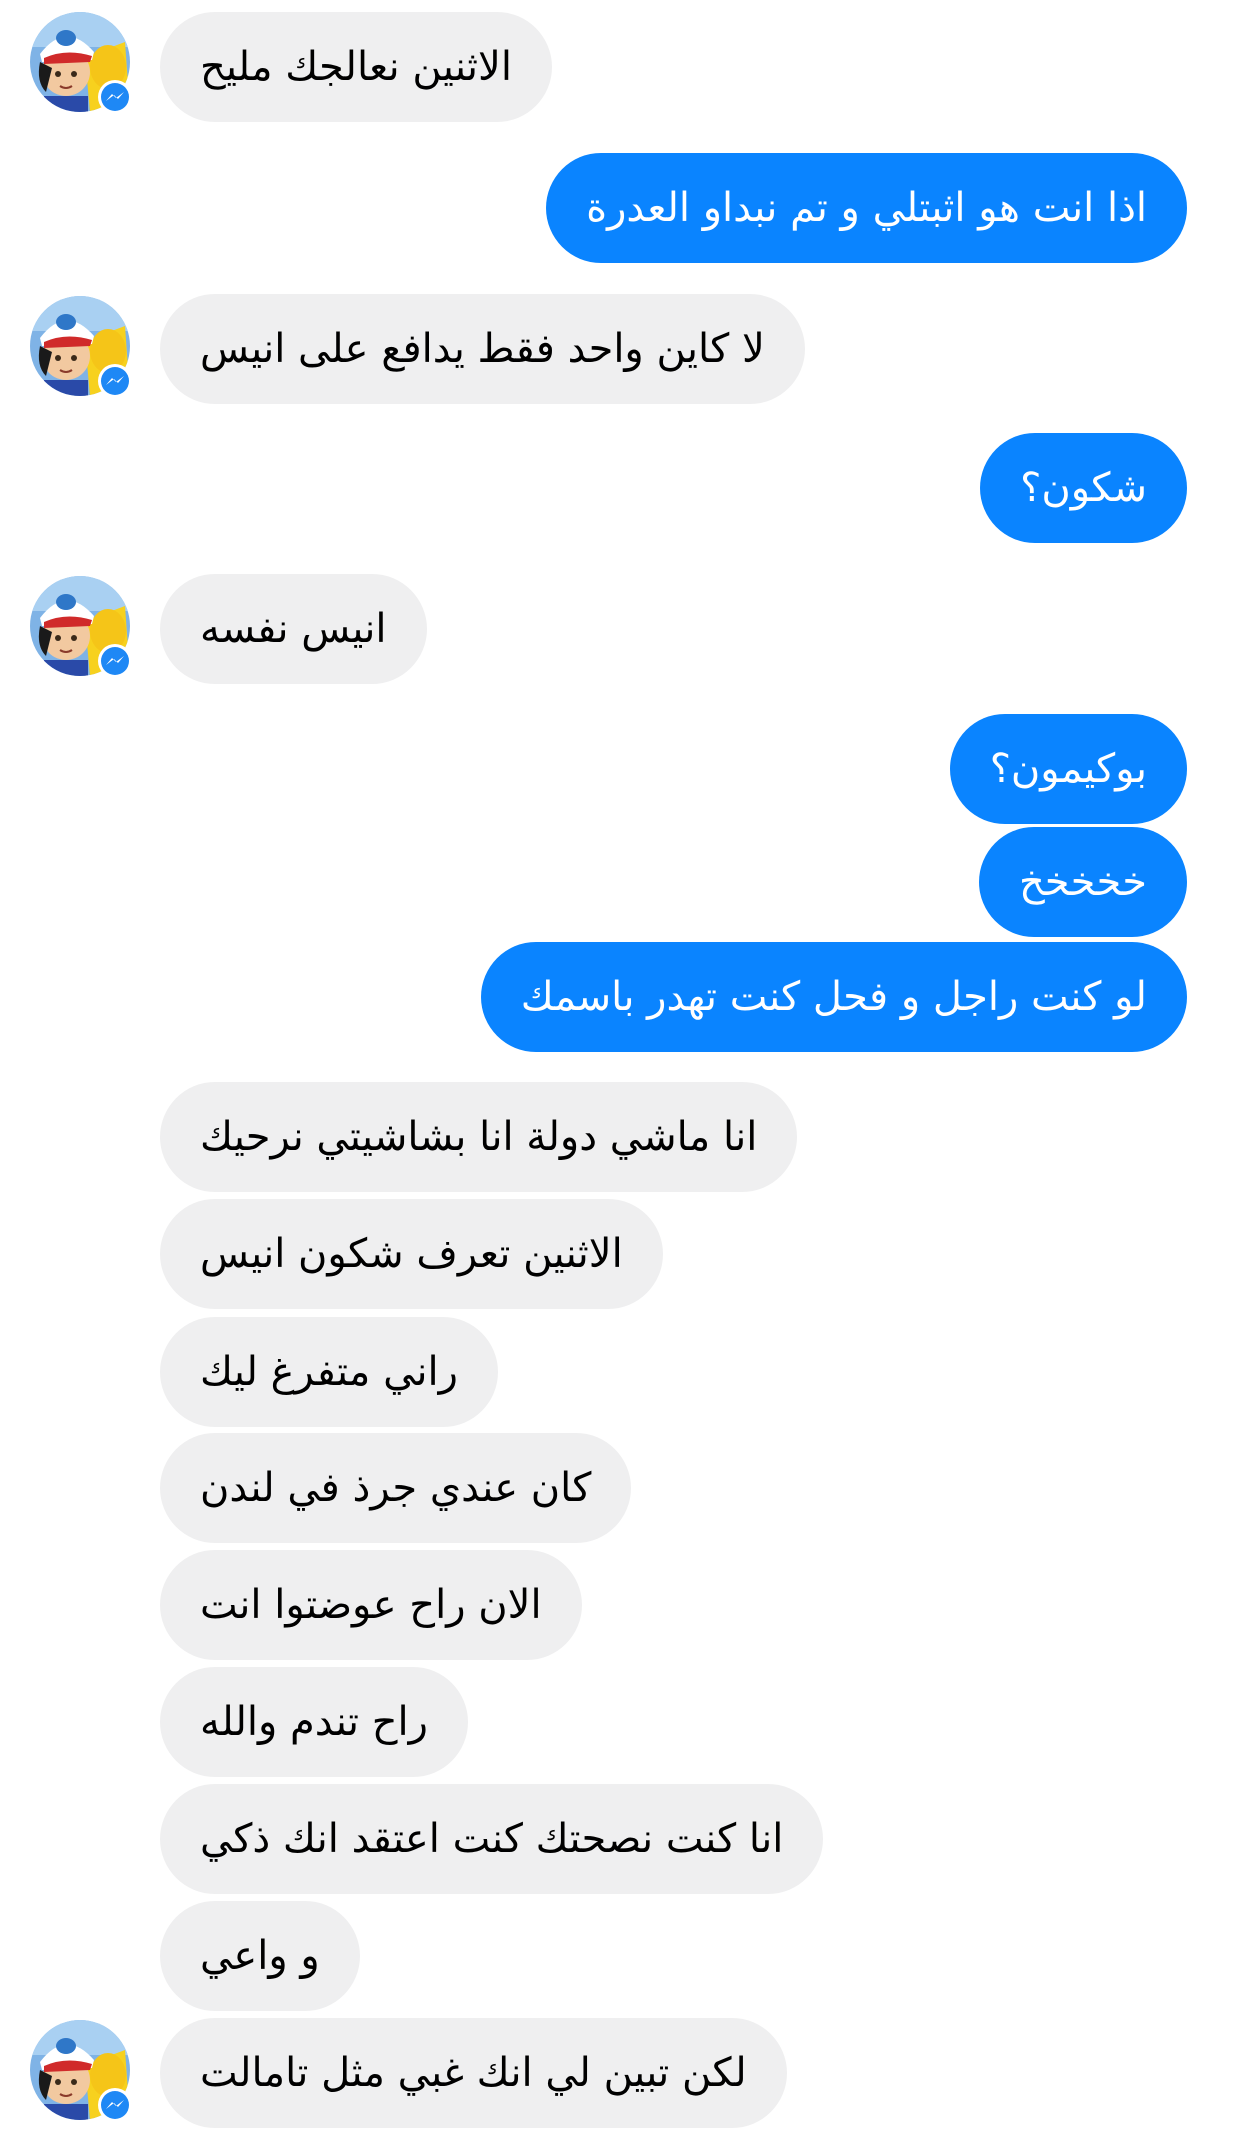  What do you see at coordinates (1082, 882) in the screenshot?
I see `outgoing-message: خخخخخ` at bounding box center [1082, 882].